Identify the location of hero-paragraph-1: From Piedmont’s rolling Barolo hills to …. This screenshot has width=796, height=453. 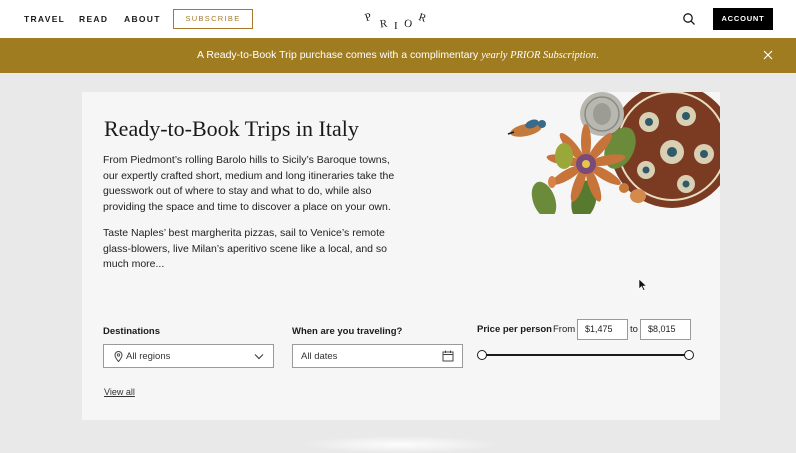
(249, 183).